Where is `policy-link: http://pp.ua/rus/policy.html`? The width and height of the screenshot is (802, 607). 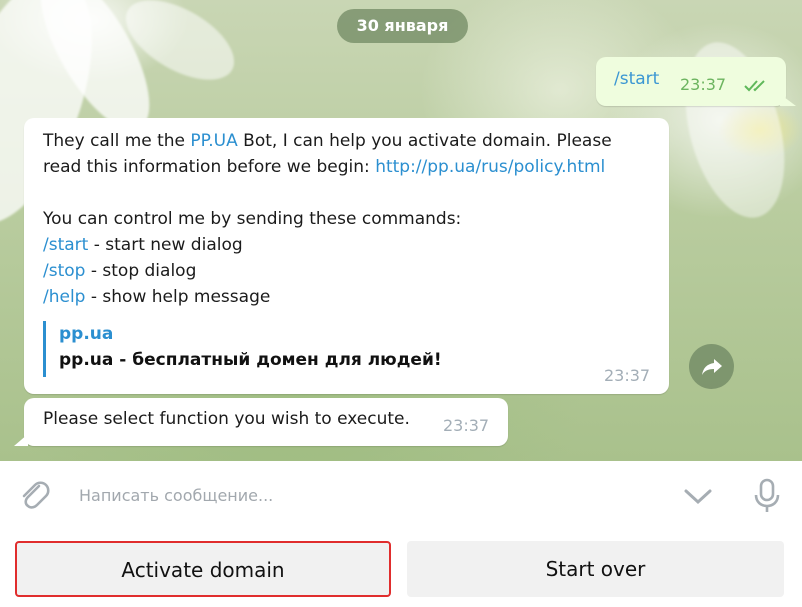
policy-link: http://pp.ua/rus/policy.html is located at coordinates (490, 167).